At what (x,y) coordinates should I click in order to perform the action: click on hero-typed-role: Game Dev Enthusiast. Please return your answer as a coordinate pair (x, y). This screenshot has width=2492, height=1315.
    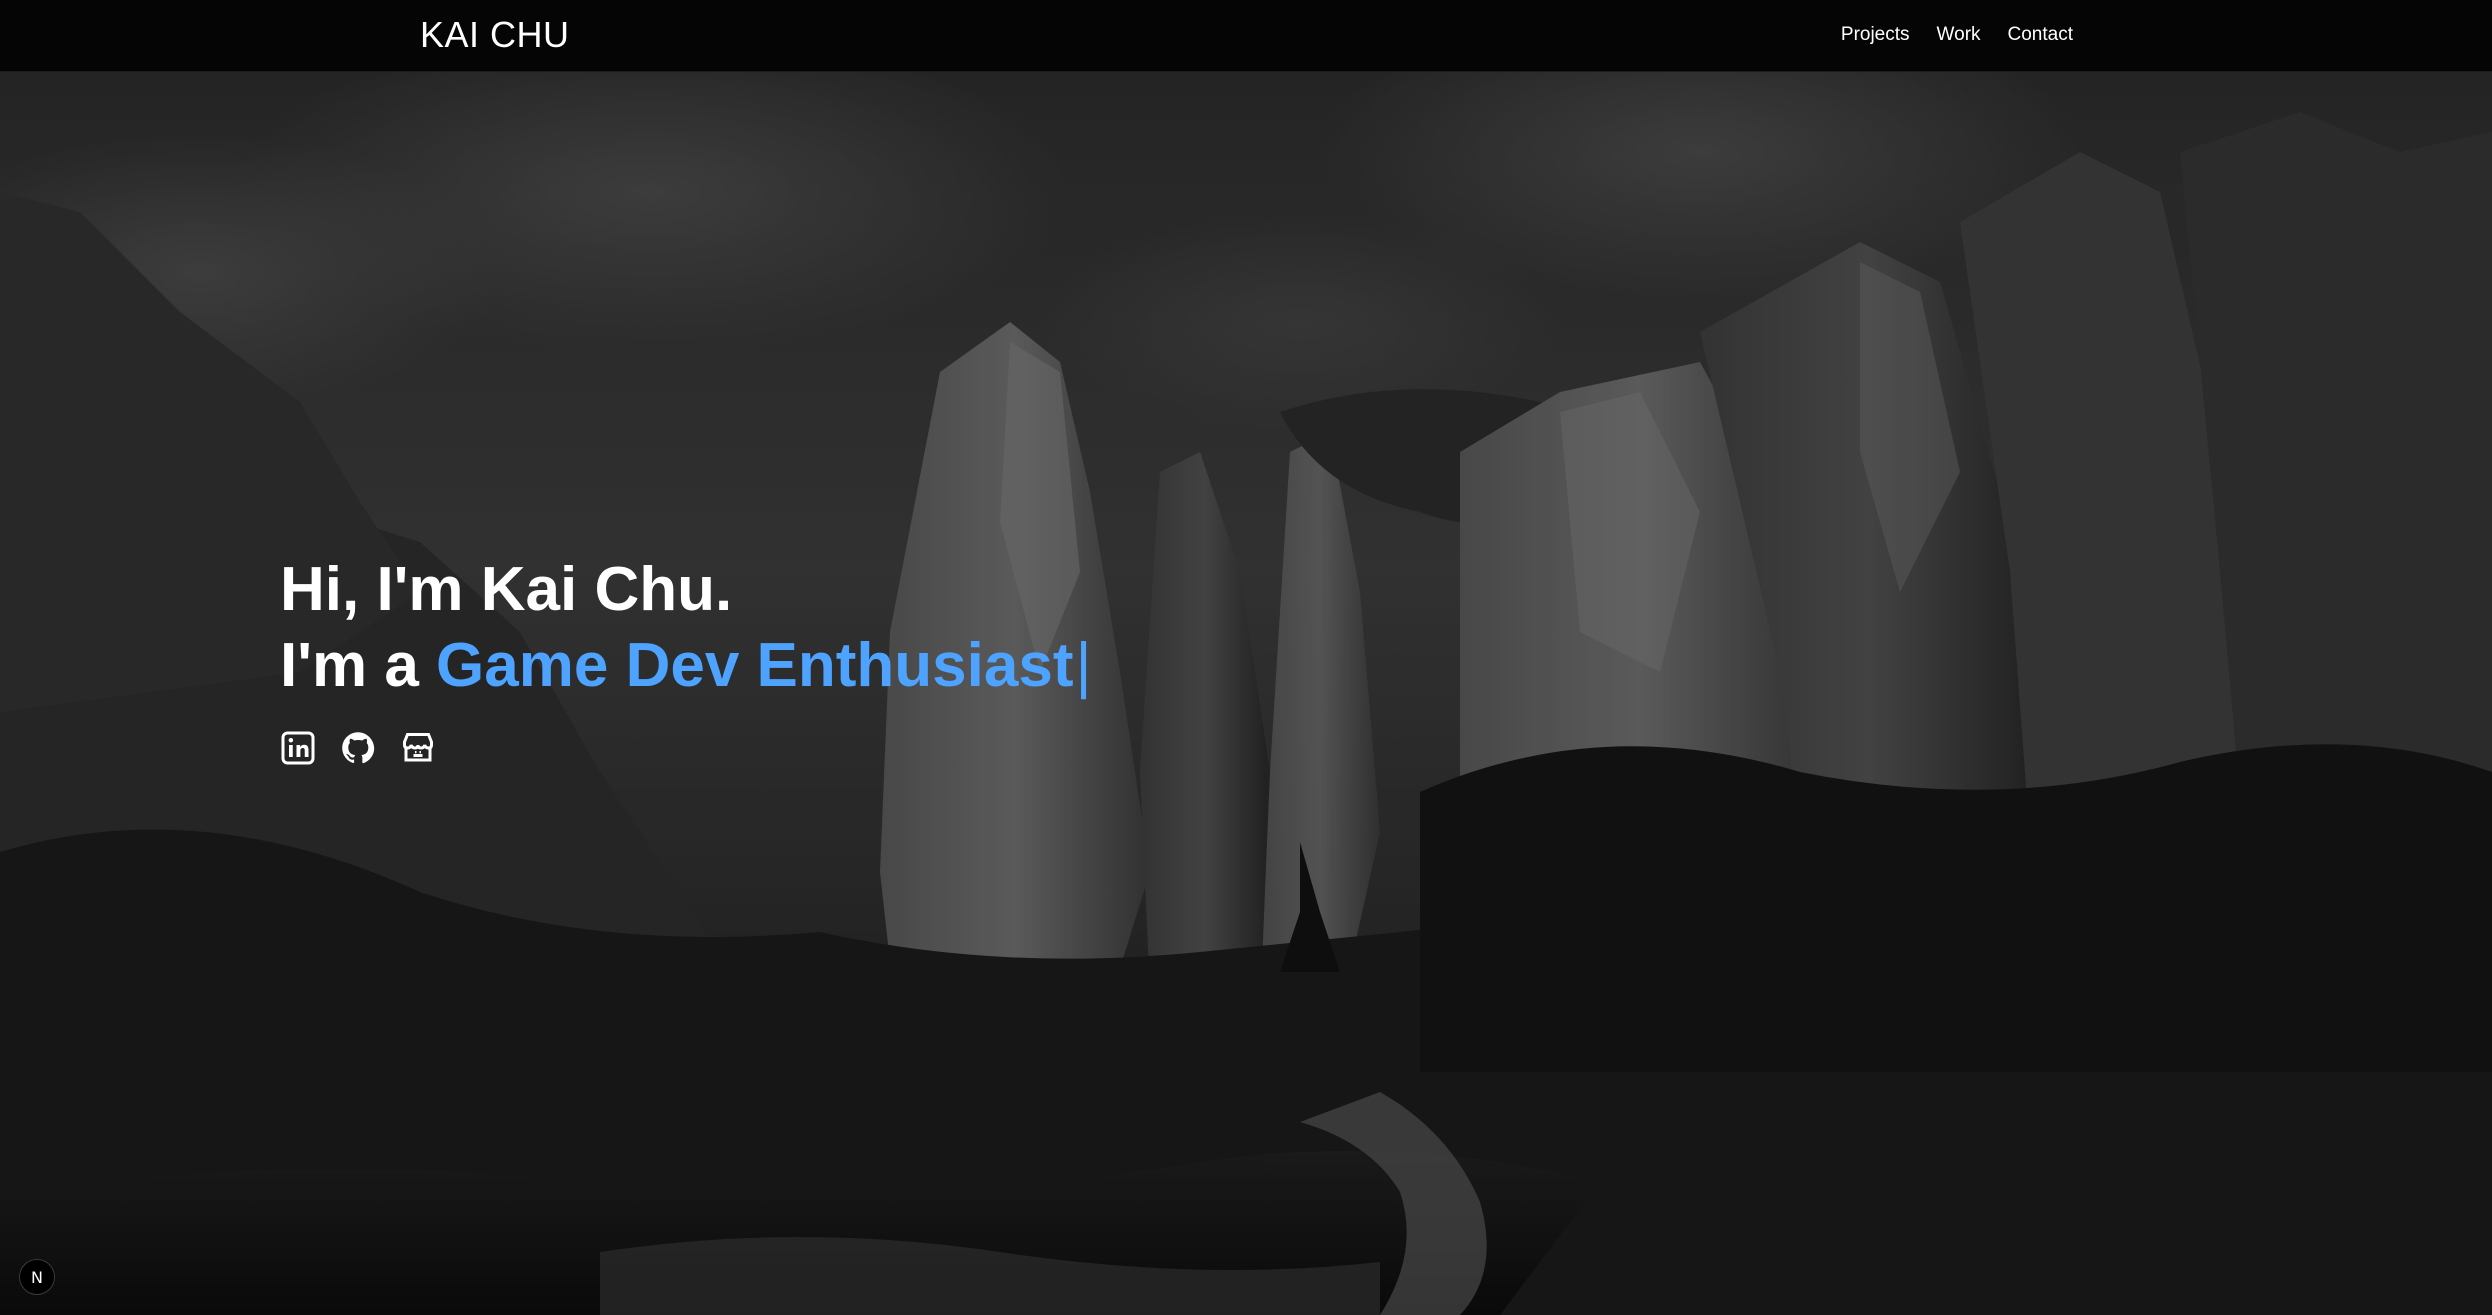
    Looking at the image, I should click on (755, 665).